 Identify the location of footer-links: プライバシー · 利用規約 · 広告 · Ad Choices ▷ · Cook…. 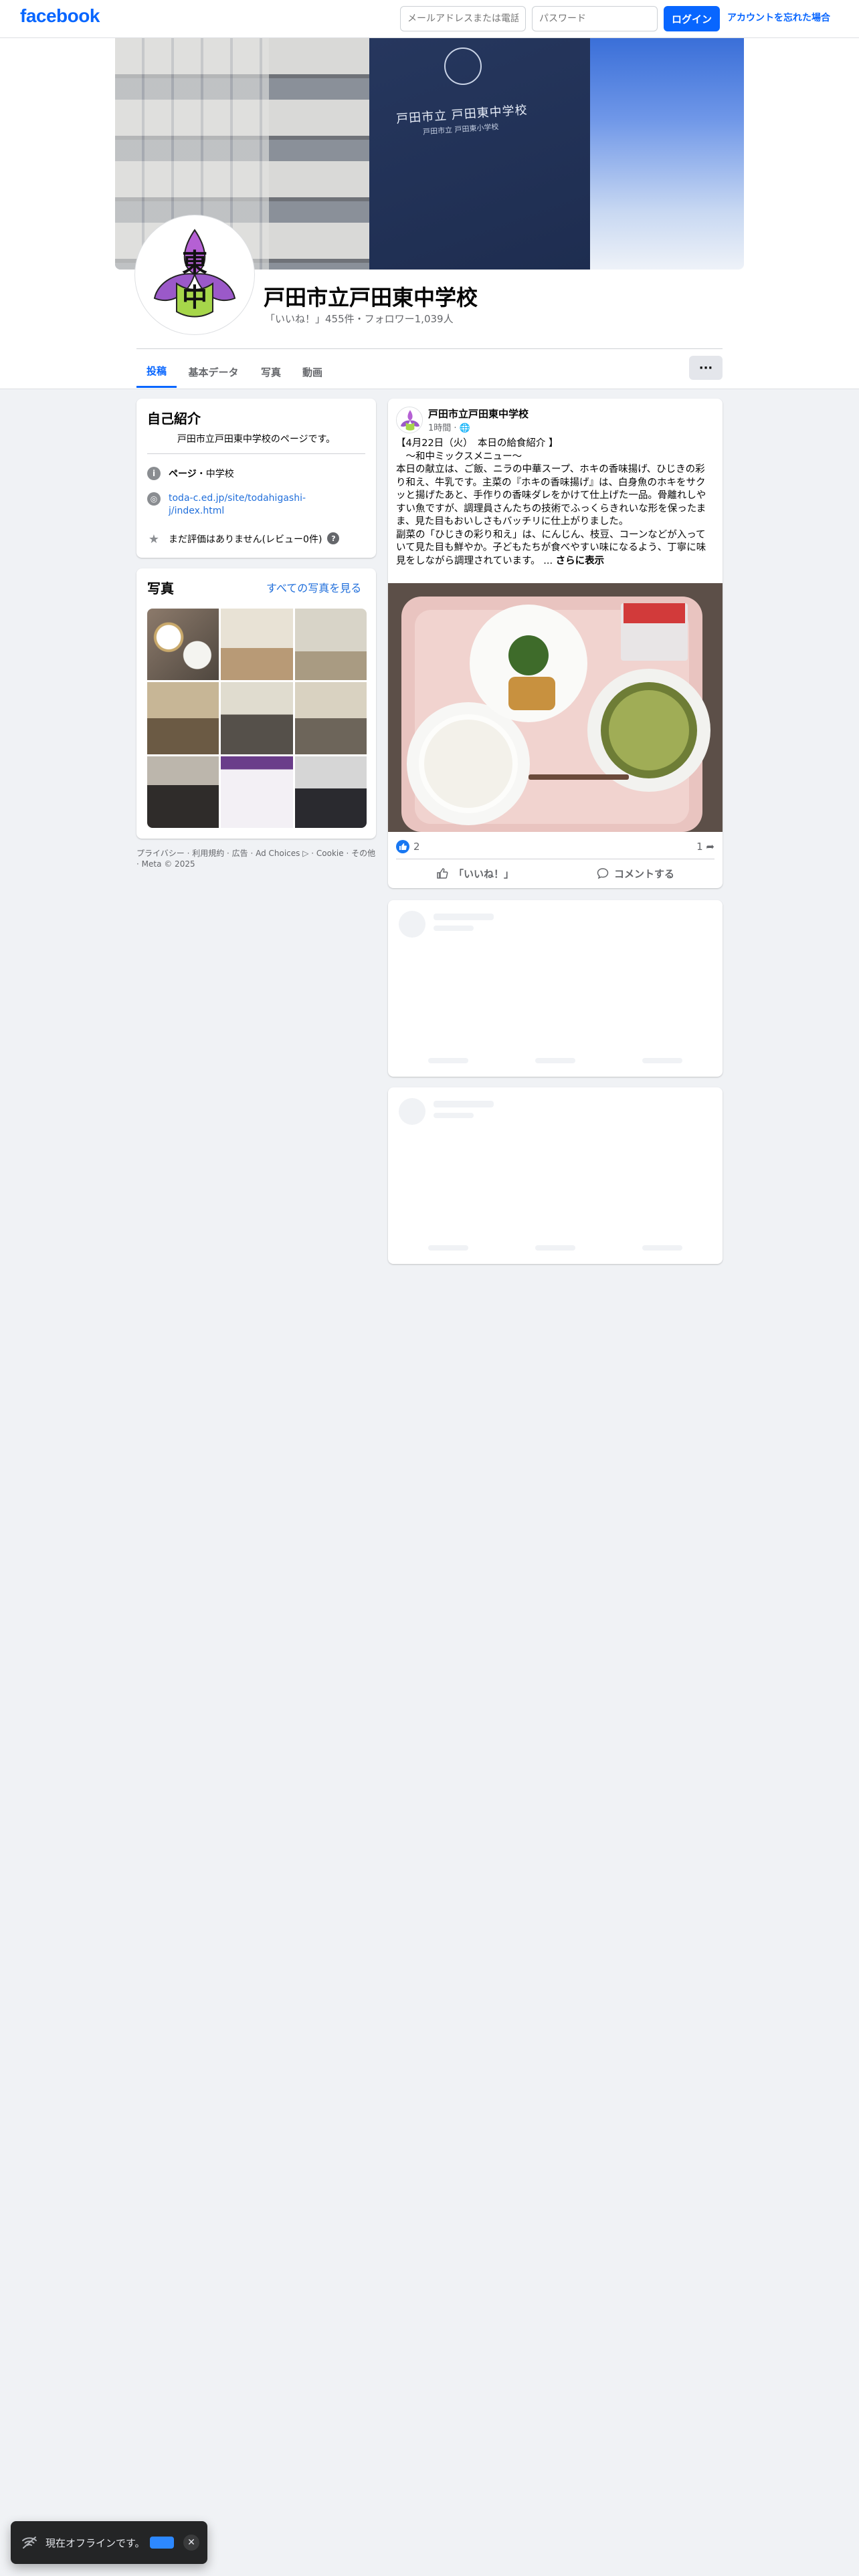
(256, 859).